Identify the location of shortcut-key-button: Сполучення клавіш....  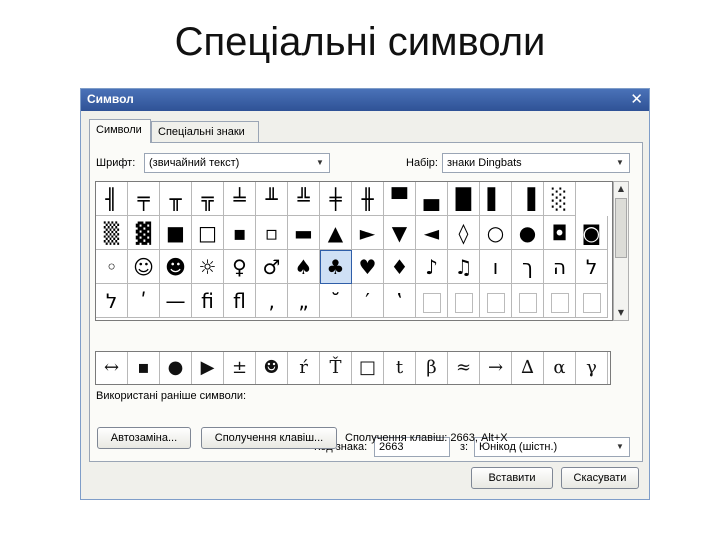
(269, 438).